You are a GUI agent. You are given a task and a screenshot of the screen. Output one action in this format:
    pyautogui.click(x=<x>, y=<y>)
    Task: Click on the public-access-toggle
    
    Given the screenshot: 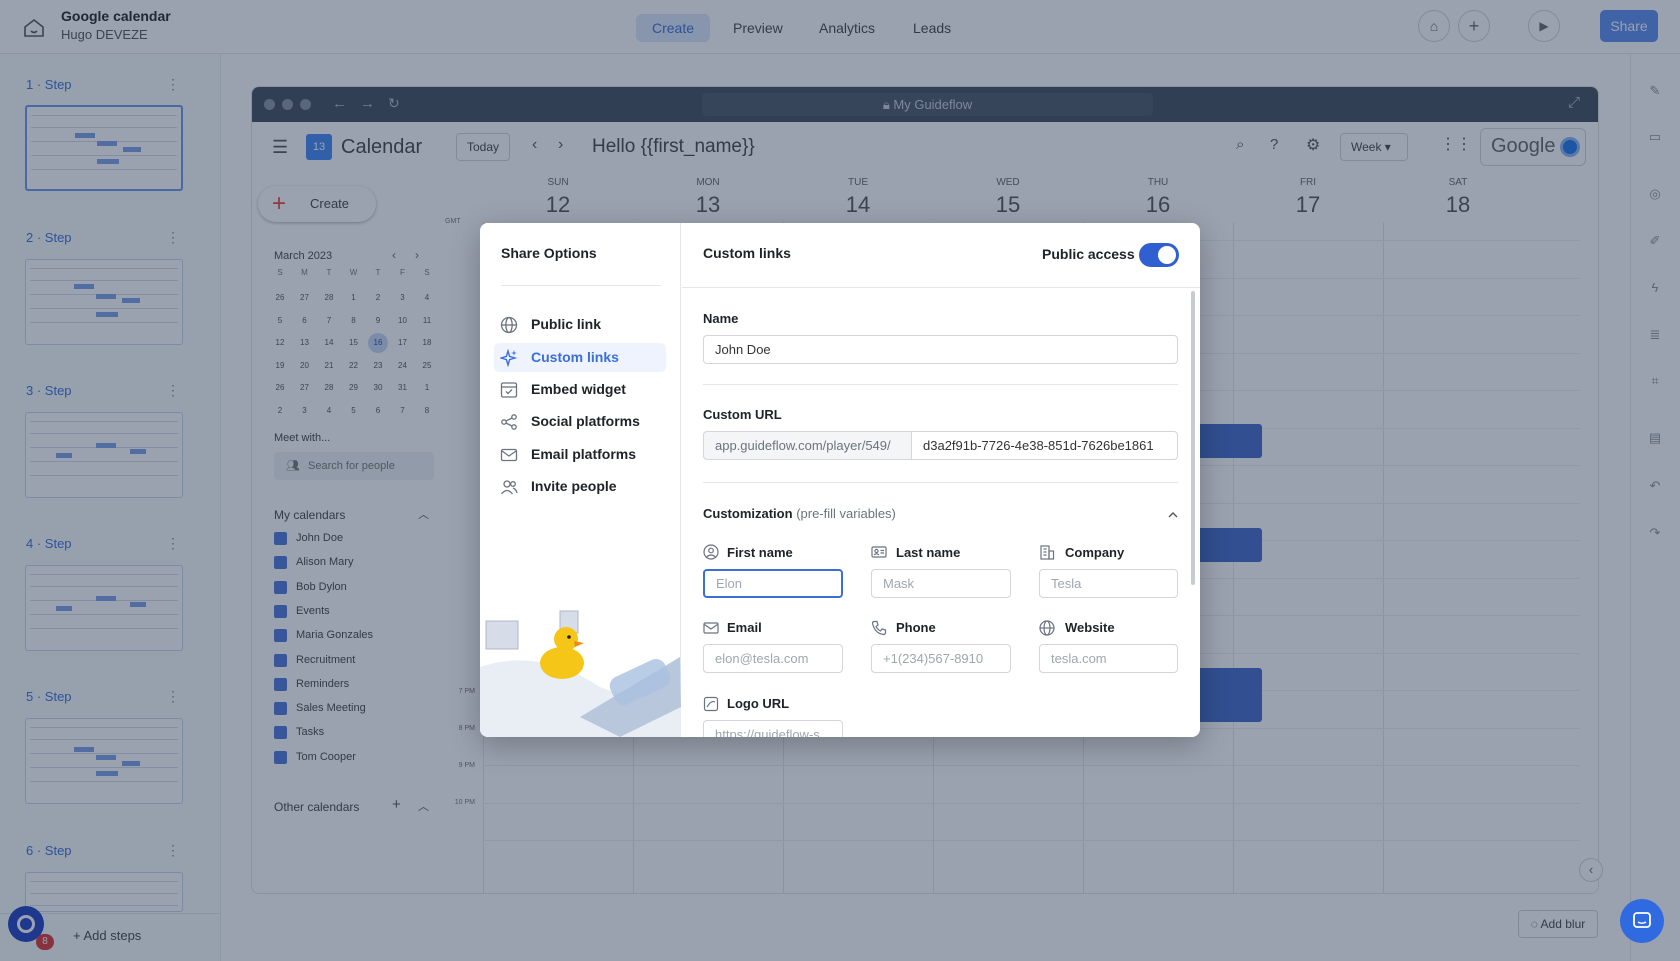 What is the action you would take?
    pyautogui.click(x=1159, y=255)
    